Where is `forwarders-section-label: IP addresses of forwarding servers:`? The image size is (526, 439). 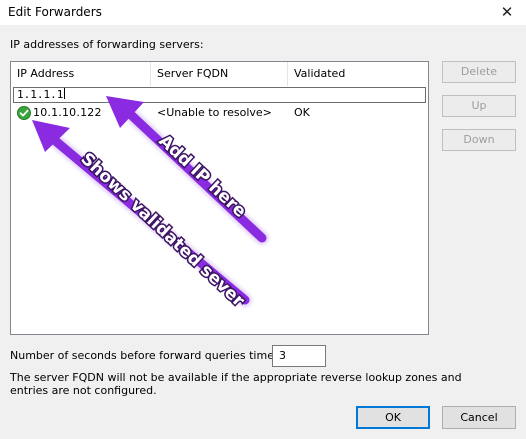
forwarders-section-label: IP addresses of forwarding servers: is located at coordinates (107, 44).